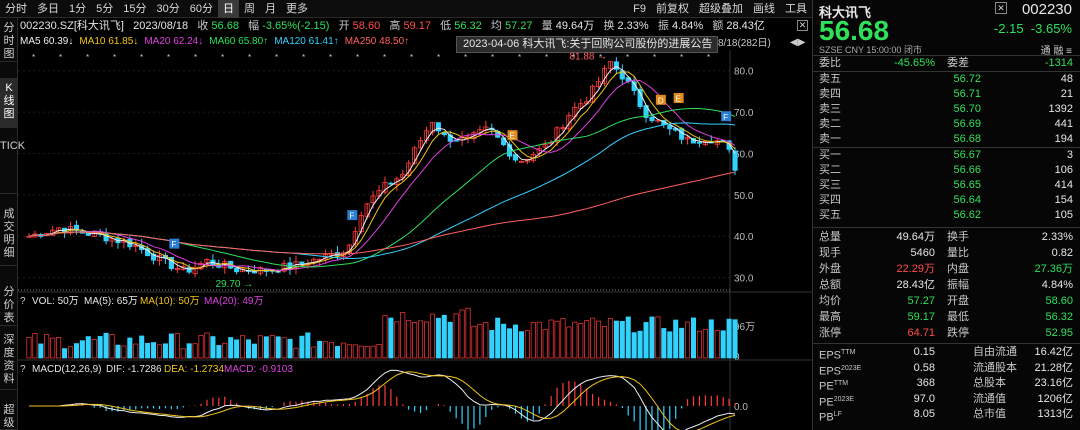 Image resolution: width=1080 pixels, height=430 pixels. I want to click on period-tab-5: 30分, so click(168, 9).